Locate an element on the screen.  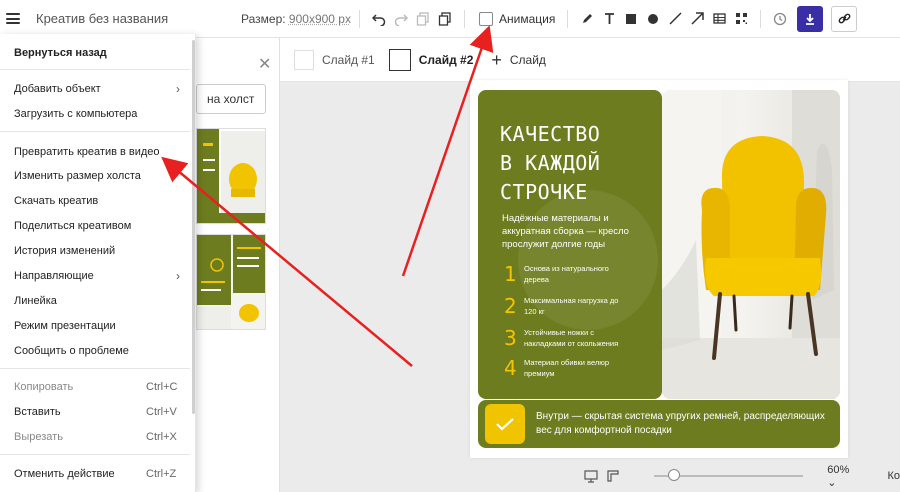
menu-item-upload: Загрузить с компьютера is located at coordinates (98, 114).